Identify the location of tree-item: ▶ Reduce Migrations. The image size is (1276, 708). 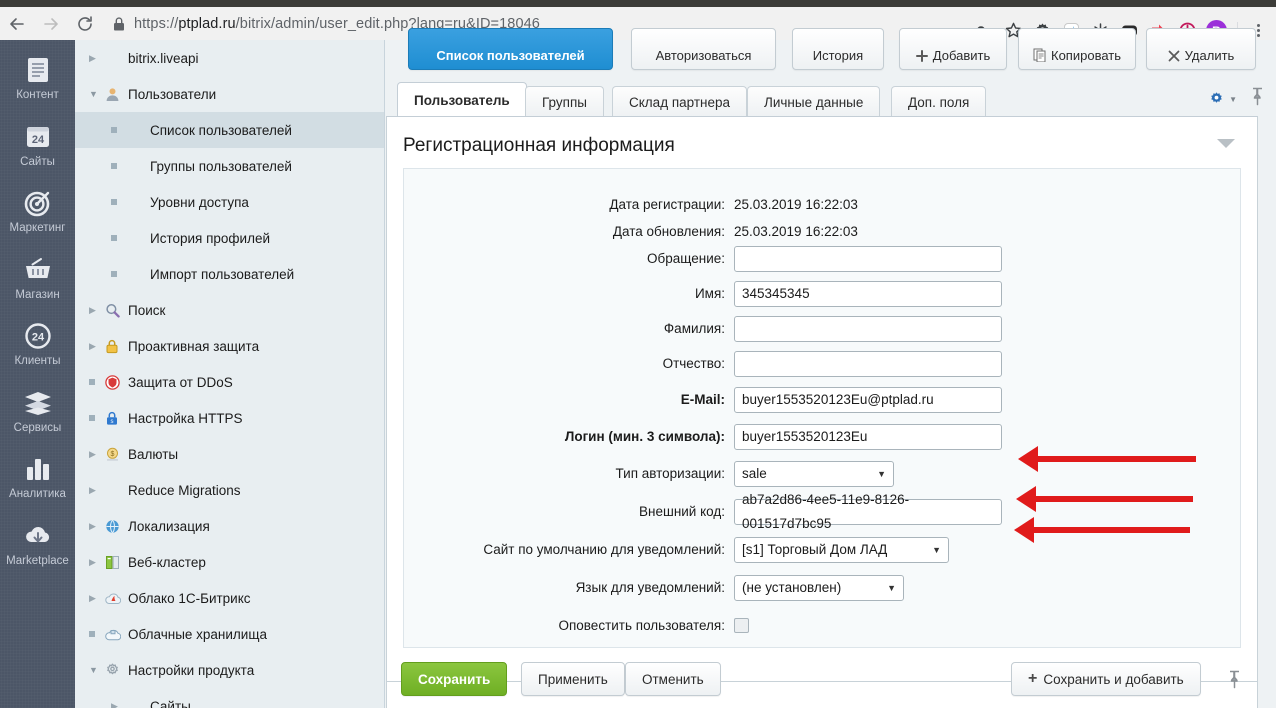
(229, 490).